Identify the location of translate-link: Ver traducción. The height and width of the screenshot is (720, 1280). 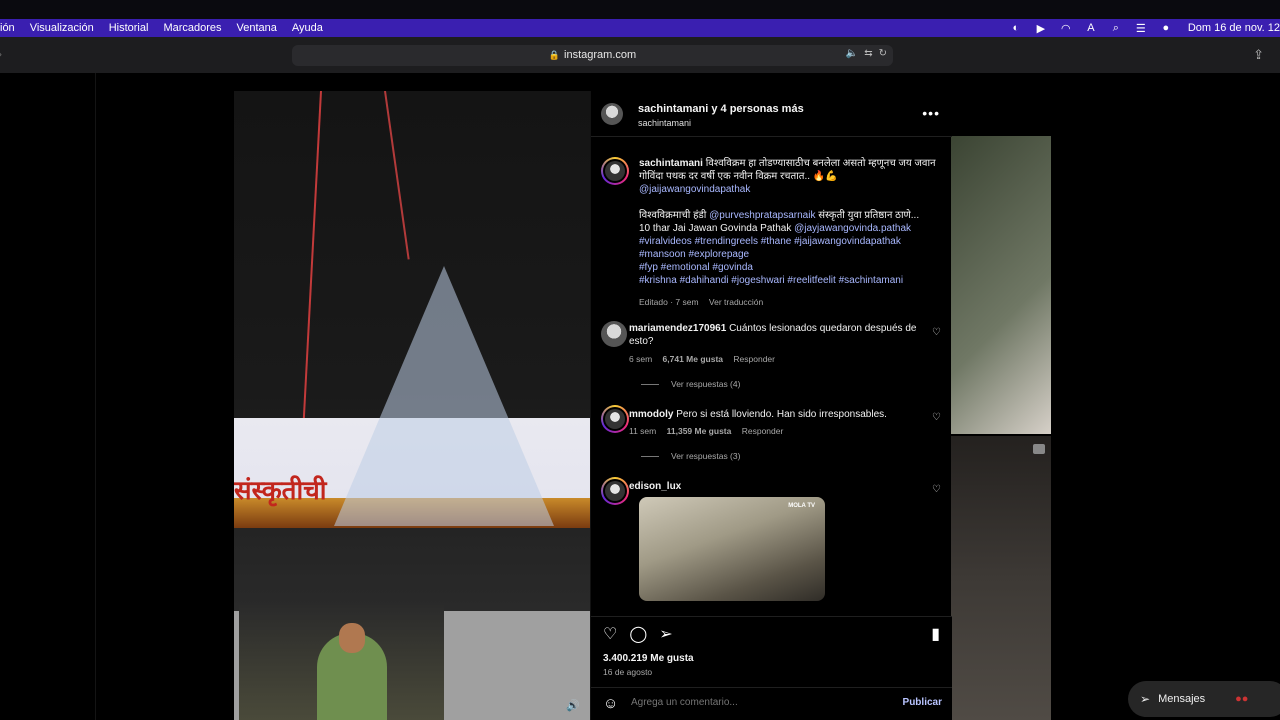
(736, 302).